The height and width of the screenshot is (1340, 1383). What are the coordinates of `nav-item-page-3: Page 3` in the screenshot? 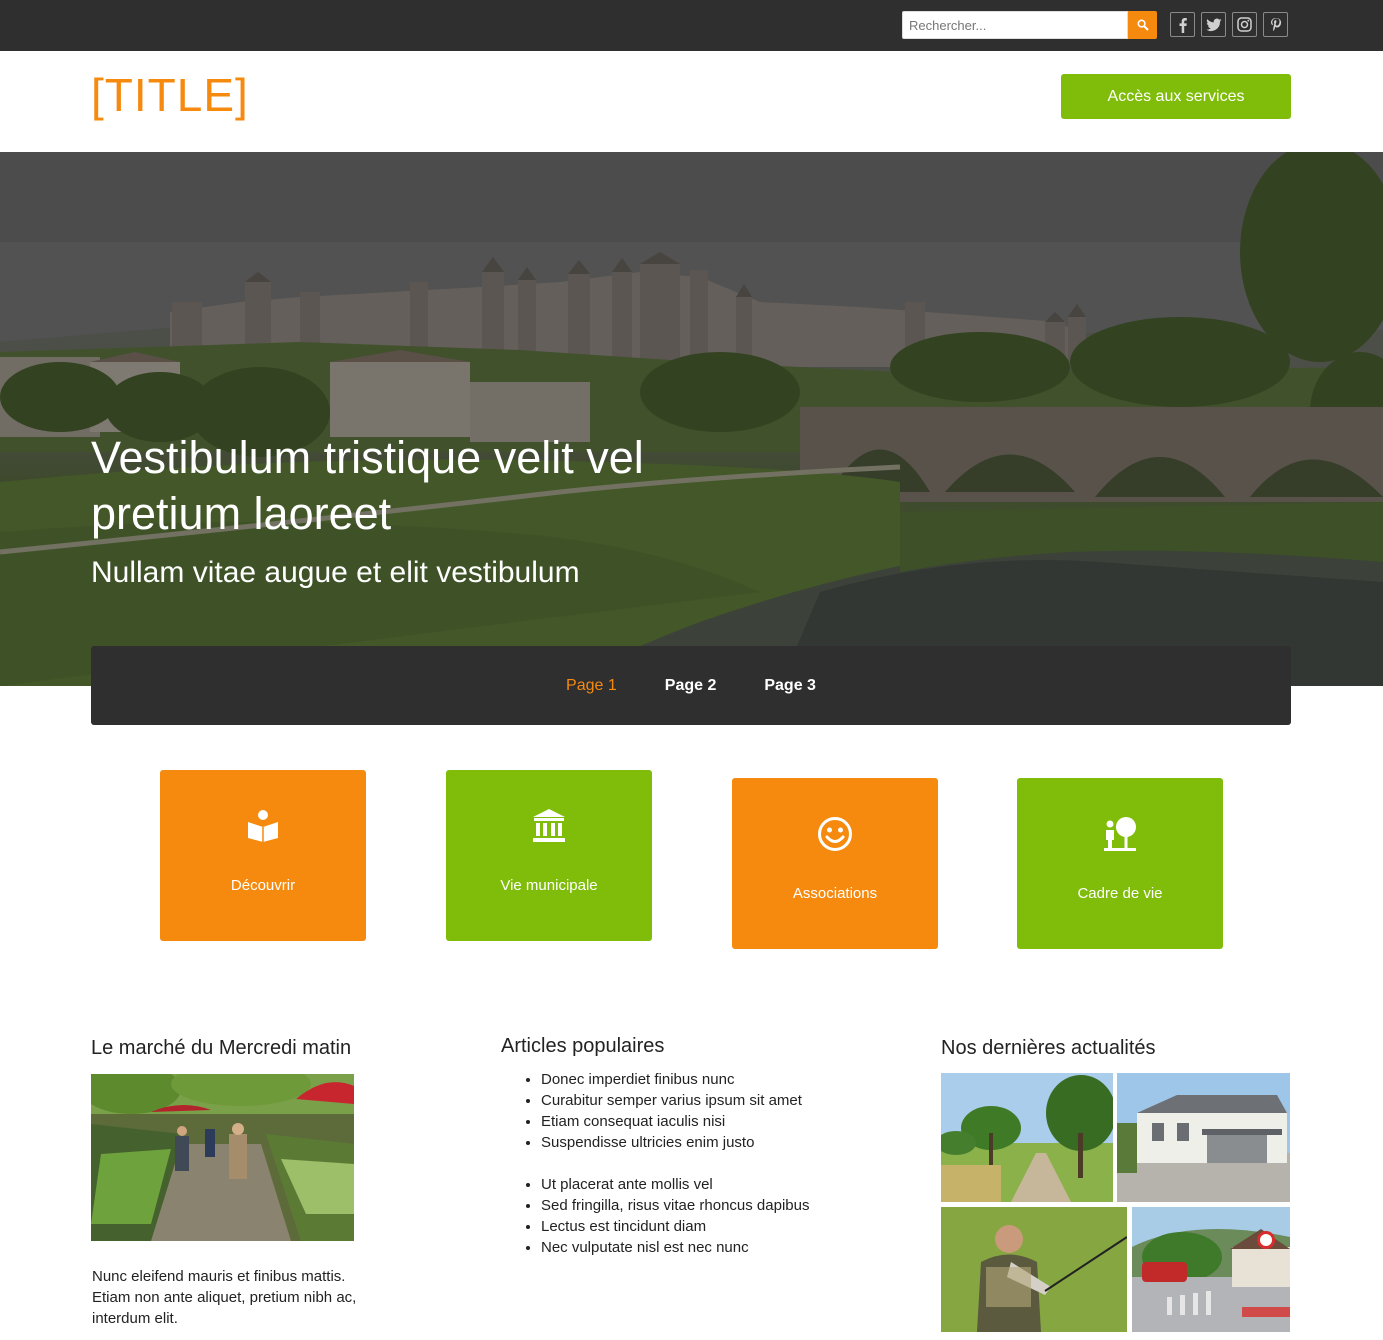 It's located at (790, 686).